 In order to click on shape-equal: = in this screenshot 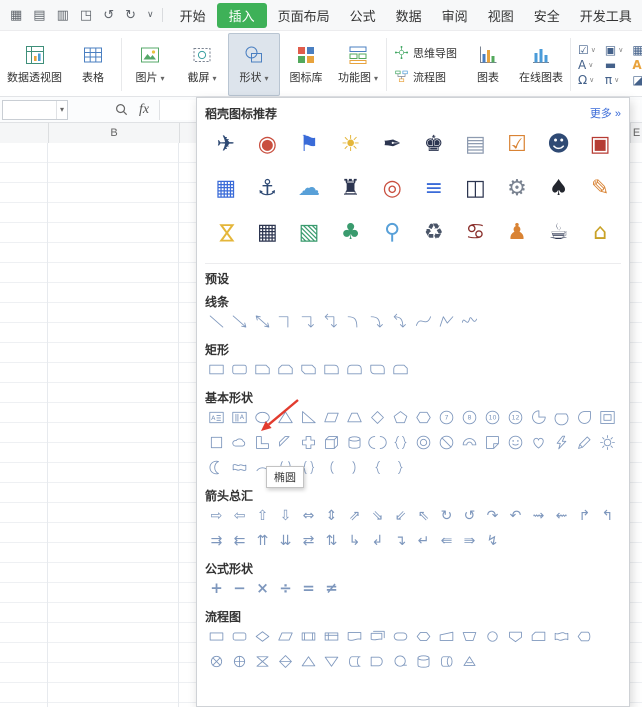, I will do `click(308, 589)`.